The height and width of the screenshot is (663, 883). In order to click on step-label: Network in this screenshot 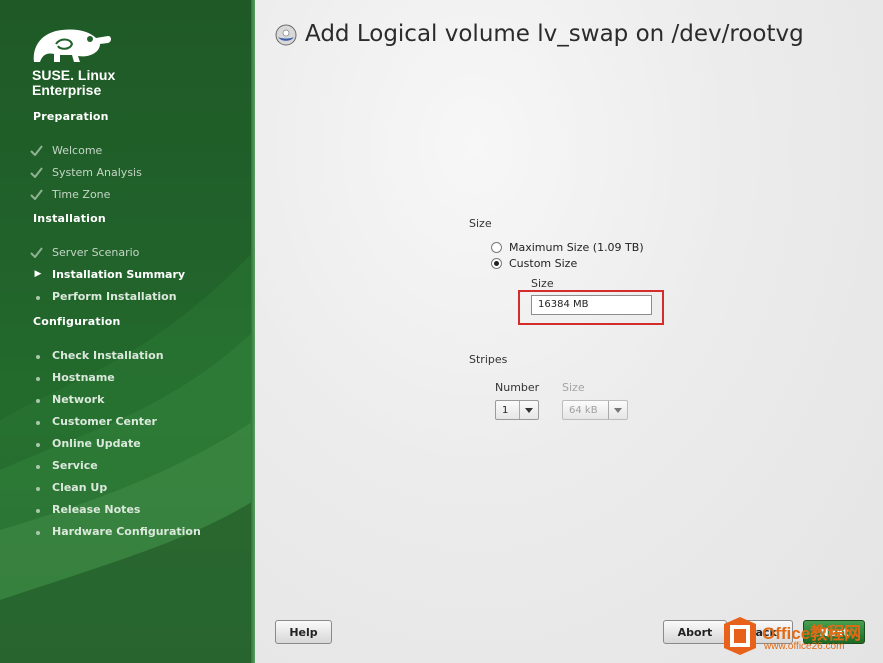, I will do `click(78, 399)`.